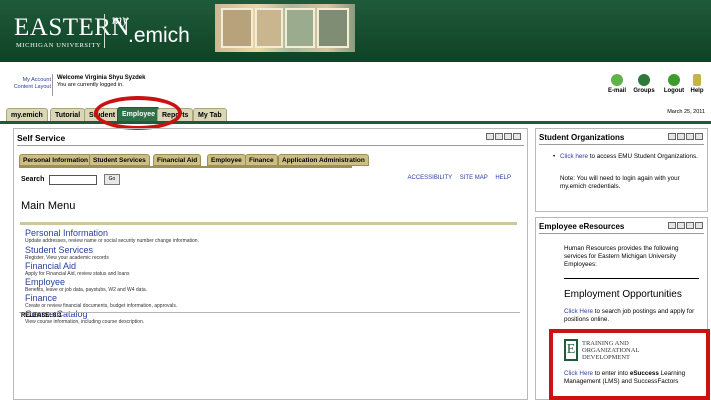  What do you see at coordinates (119, 160) in the screenshot?
I see `subtab-student-services: Student Services` at bounding box center [119, 160].